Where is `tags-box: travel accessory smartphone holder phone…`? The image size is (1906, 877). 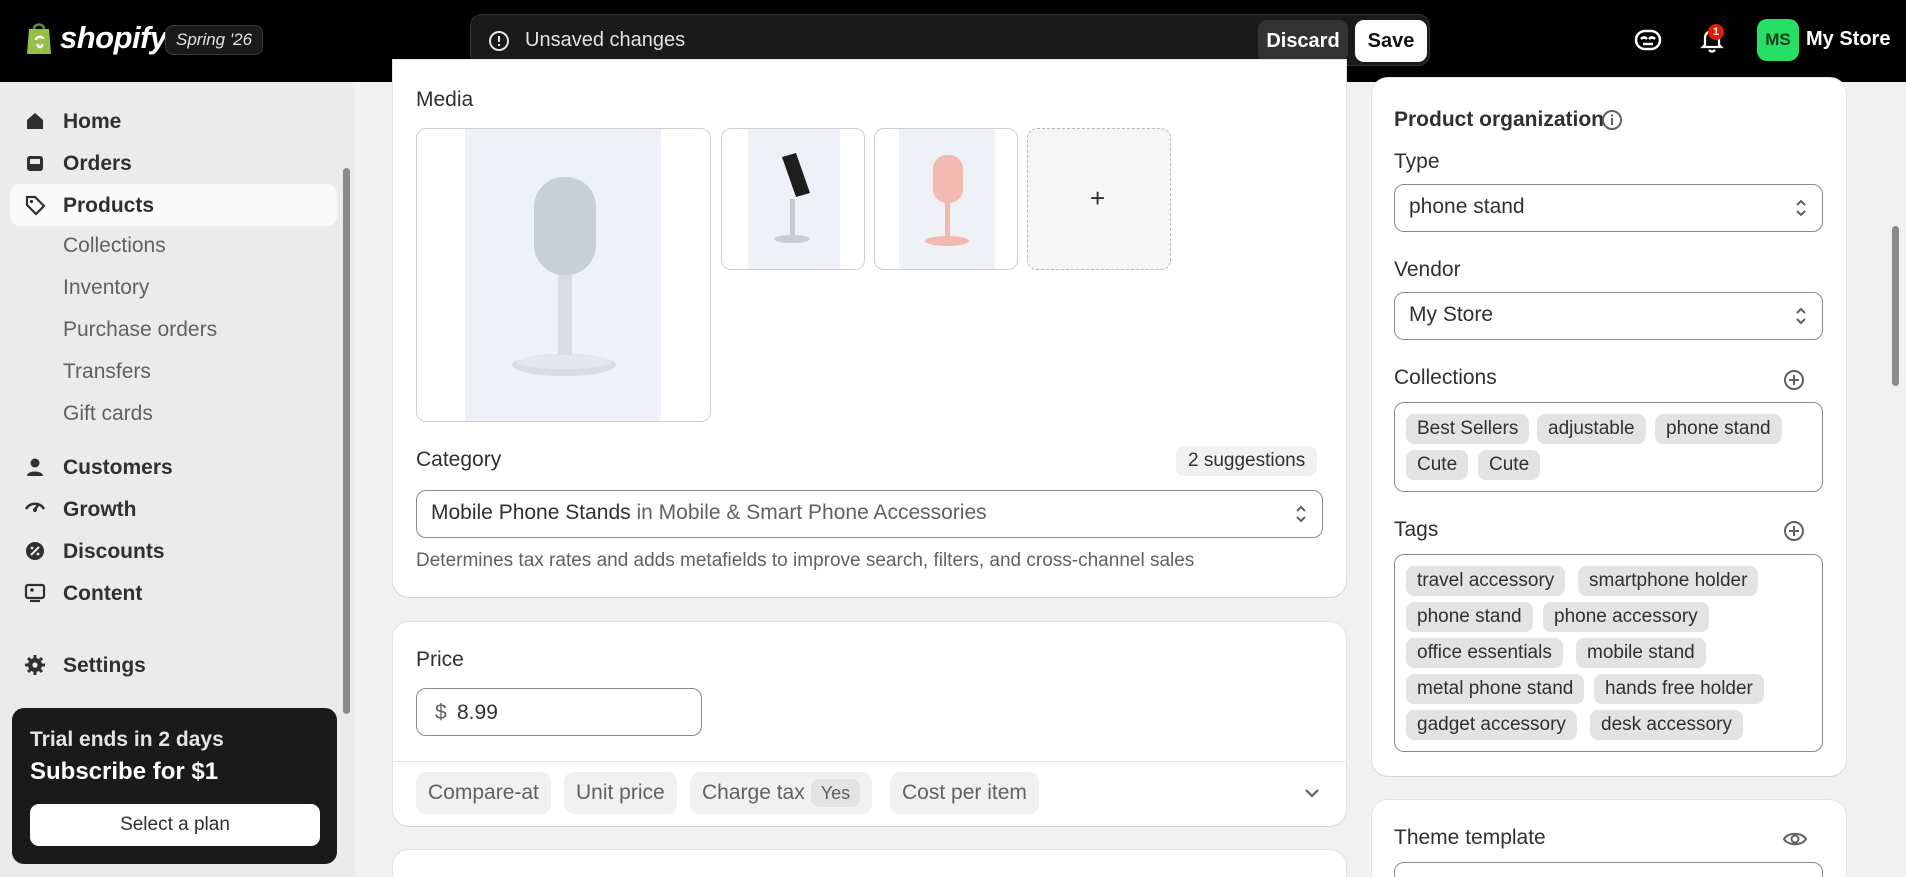 tags-box: travel accessory smartphone holder phone… is located at coordinates (1608, 653).